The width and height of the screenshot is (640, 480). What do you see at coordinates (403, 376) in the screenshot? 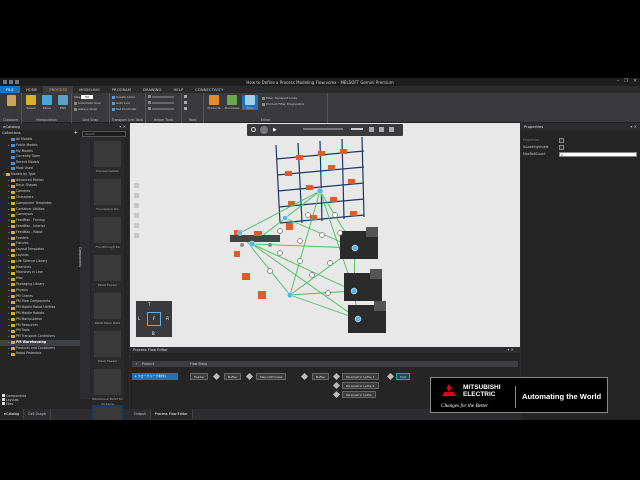
I see `flow-node-sink: Sink` at bounding box center [403, 376].